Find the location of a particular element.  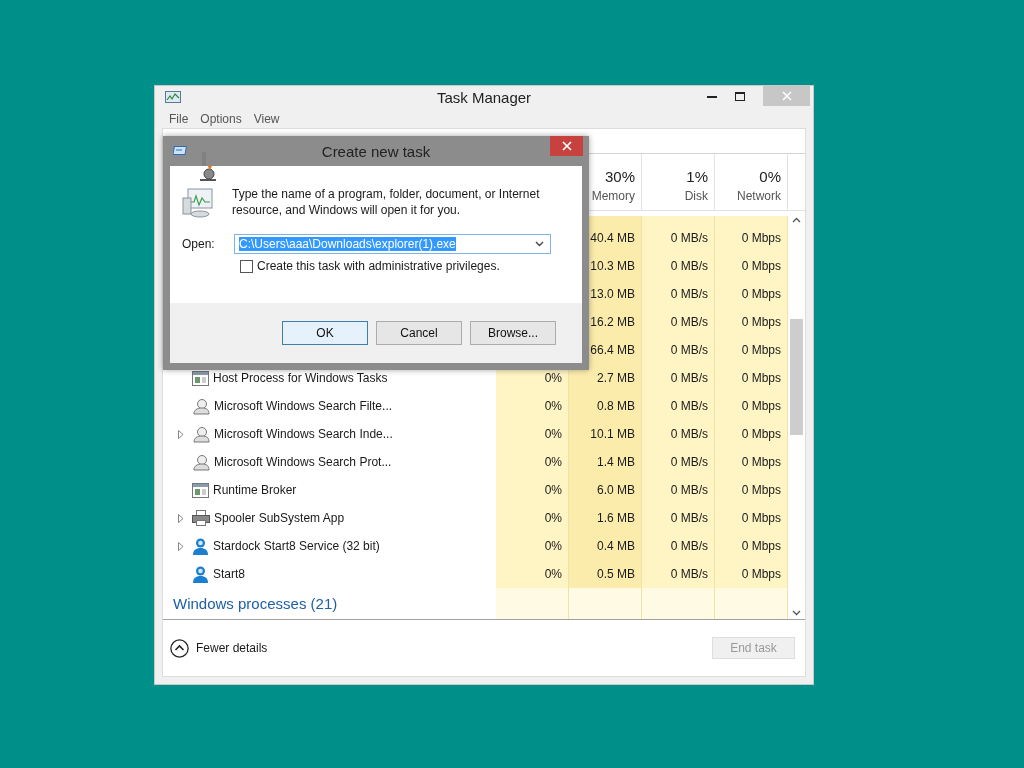

close-icon is located at coordinates (566, 146).